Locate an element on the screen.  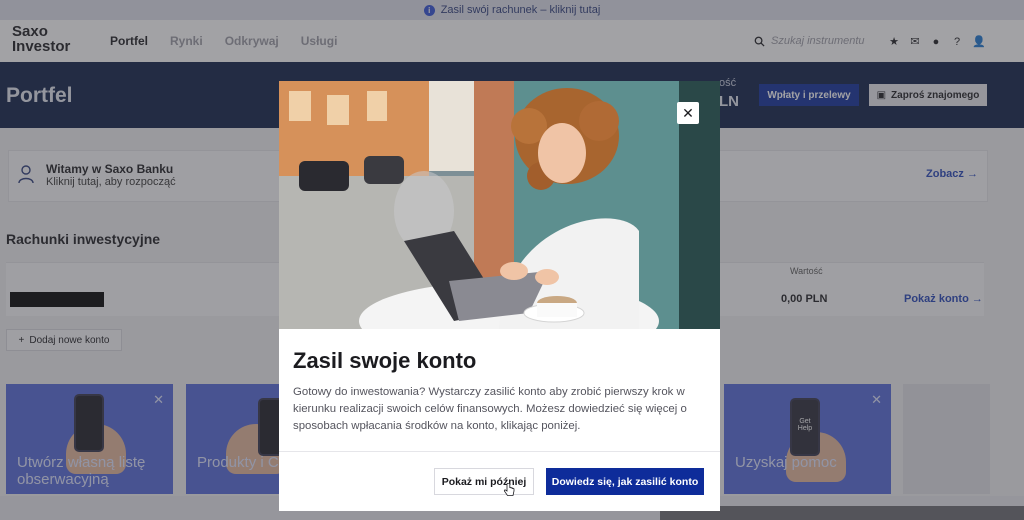
close-icon: ✕ is located at coordinates (688, 112).